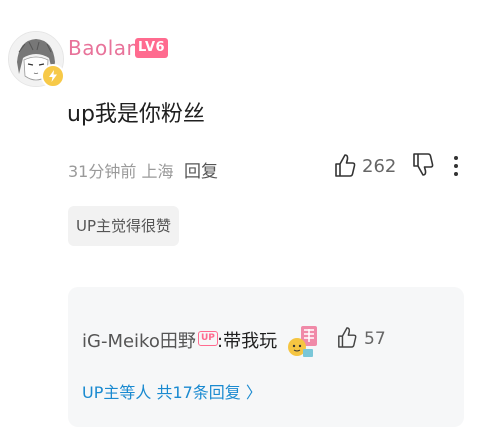  I want to click on avatar, so click(36, 59).